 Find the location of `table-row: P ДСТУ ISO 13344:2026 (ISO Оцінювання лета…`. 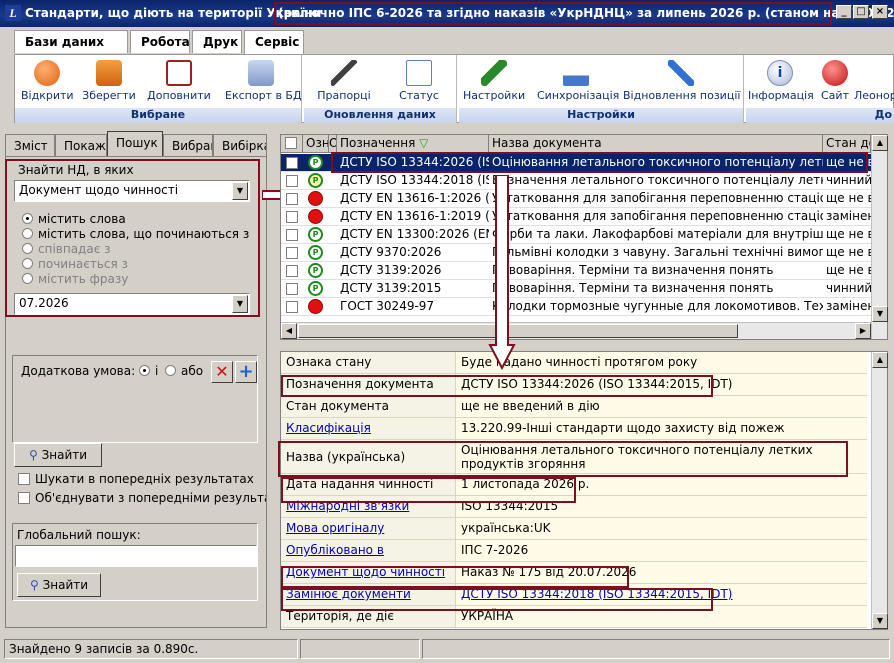

table-row: P ДСТУ ISO 13344:2026 (ISO Оцінювання лета… is located at coordinates (576, 163).